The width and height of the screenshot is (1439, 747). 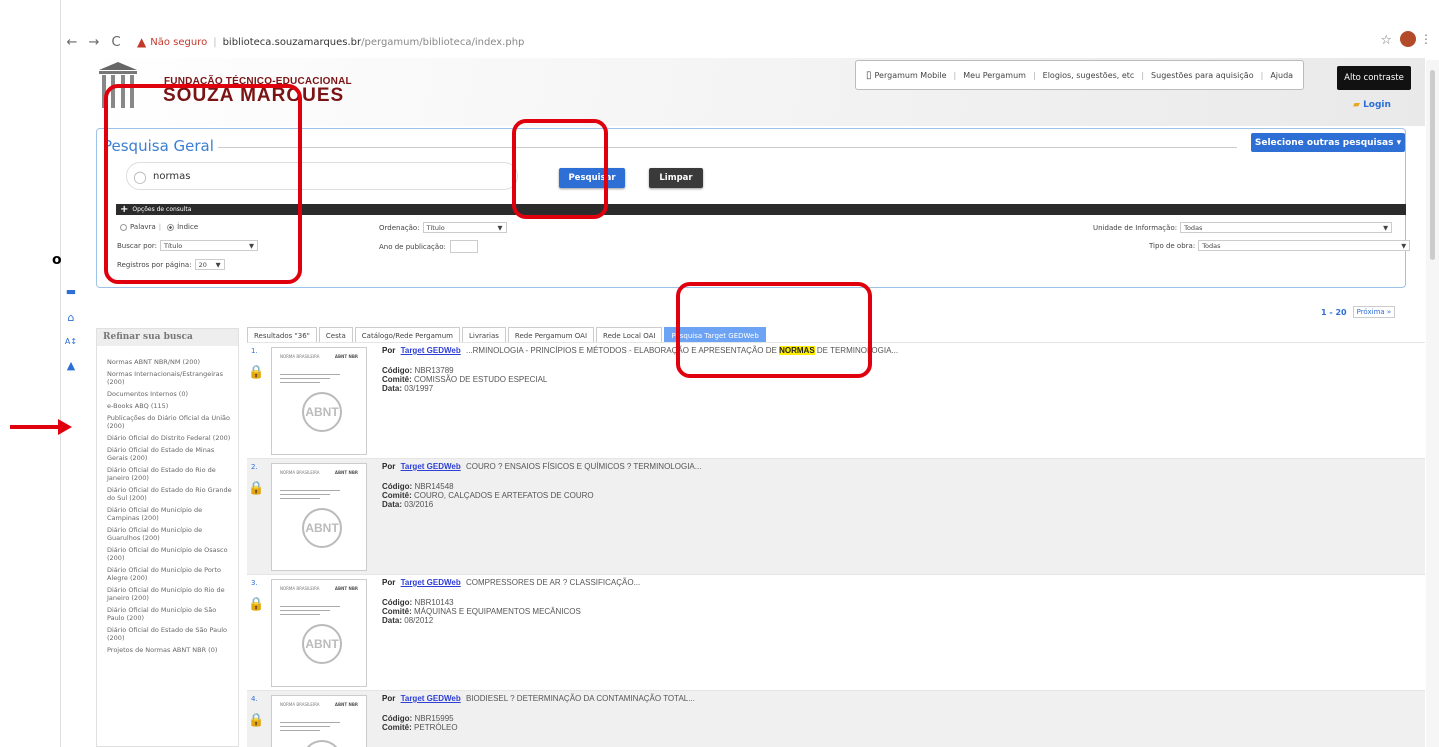 What do you see at coordinates (1377, 105) in the screenshot?
I see `login-label: Login` at bounding box center [1377, 105].